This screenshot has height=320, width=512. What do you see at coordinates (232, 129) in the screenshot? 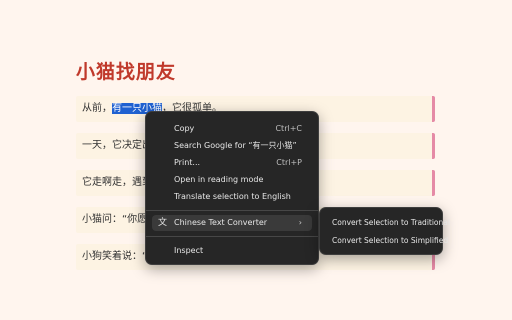
I see `menu-item-copy: Copy Ctrl+C` at bounding box center [232, 129].